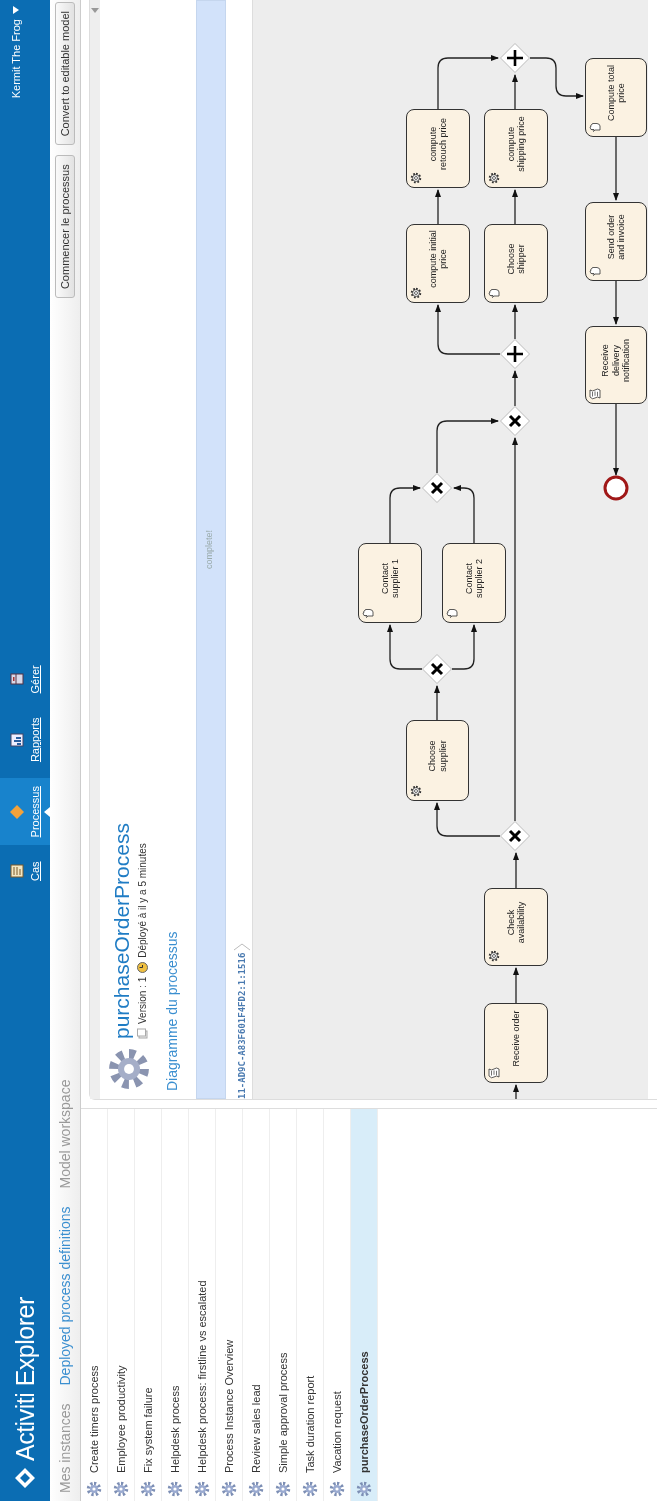  What do you see at coordinates (47, 811) in the screenshot?
I see `pointer-icon` at bounding box center [47, 811].